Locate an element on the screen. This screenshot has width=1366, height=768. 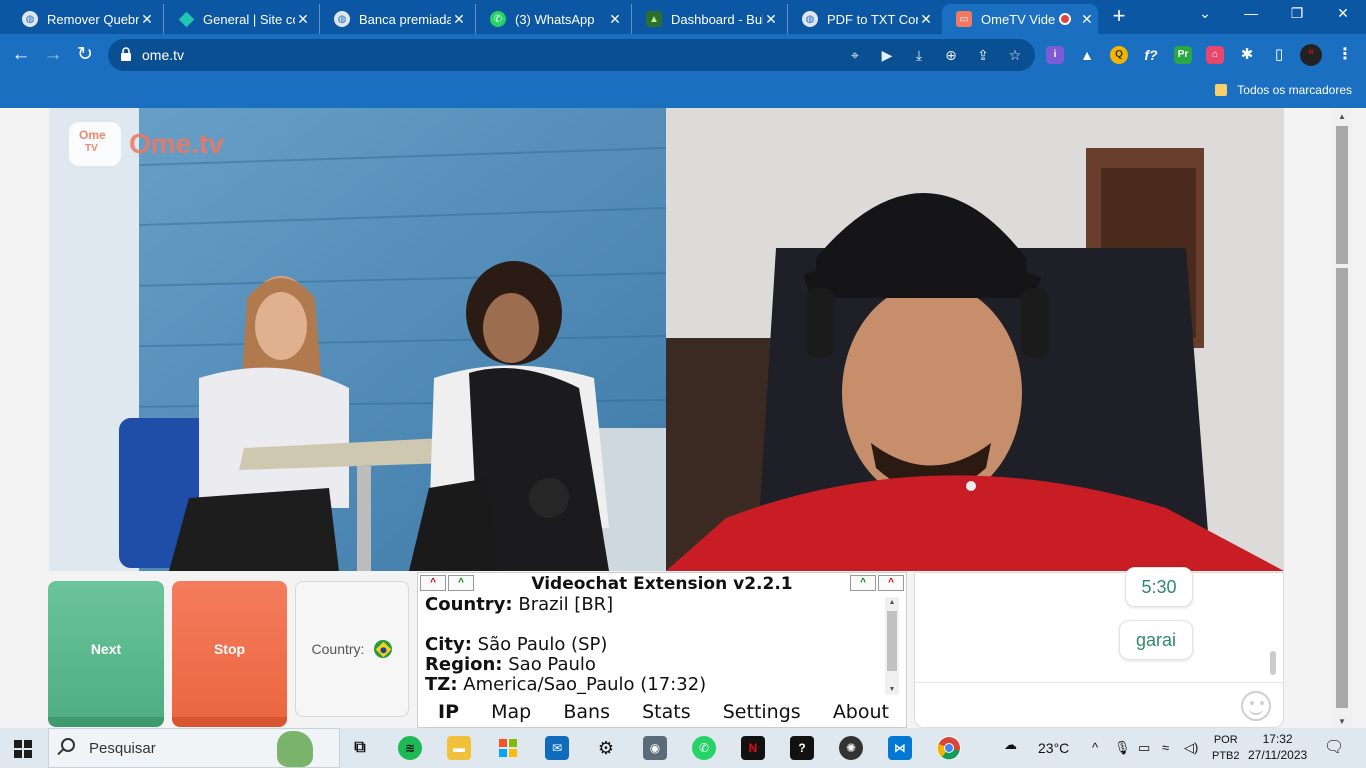
browser-tab: ▲ Dashboard - Bul ✕ is located at coordinates (710, 19).